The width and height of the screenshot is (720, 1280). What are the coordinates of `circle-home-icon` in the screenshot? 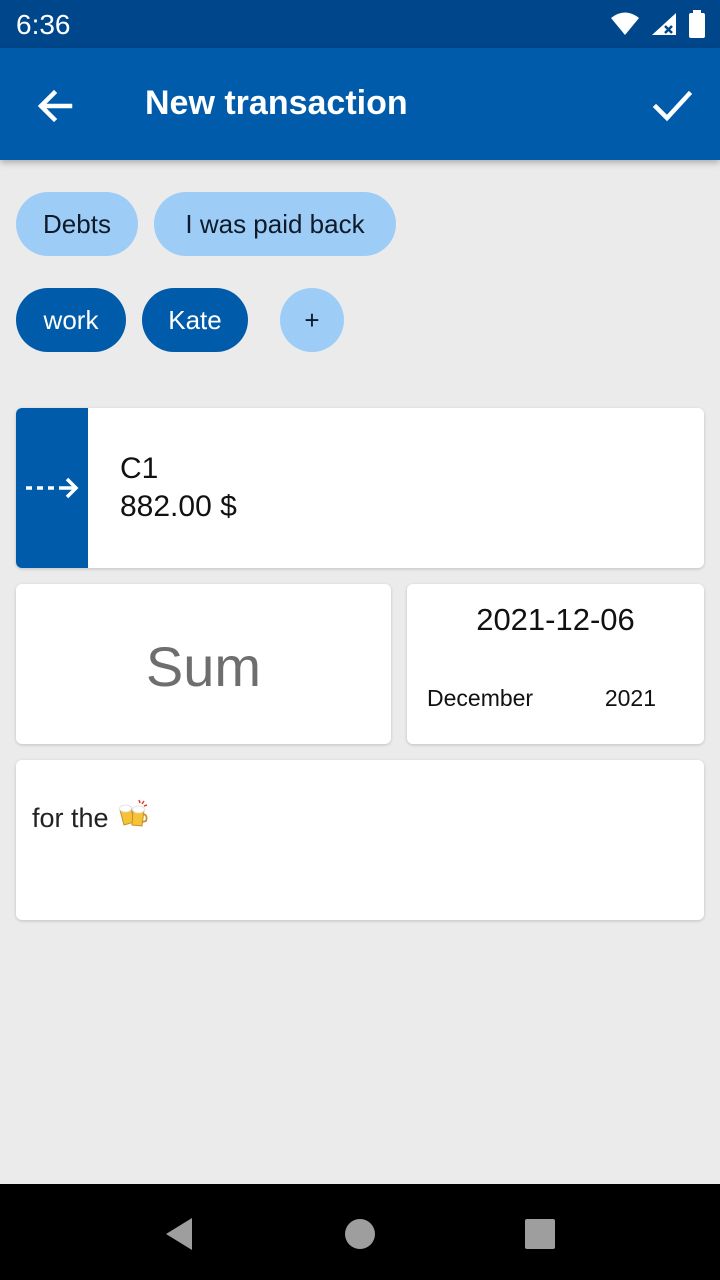 It's located at (360, 1234).